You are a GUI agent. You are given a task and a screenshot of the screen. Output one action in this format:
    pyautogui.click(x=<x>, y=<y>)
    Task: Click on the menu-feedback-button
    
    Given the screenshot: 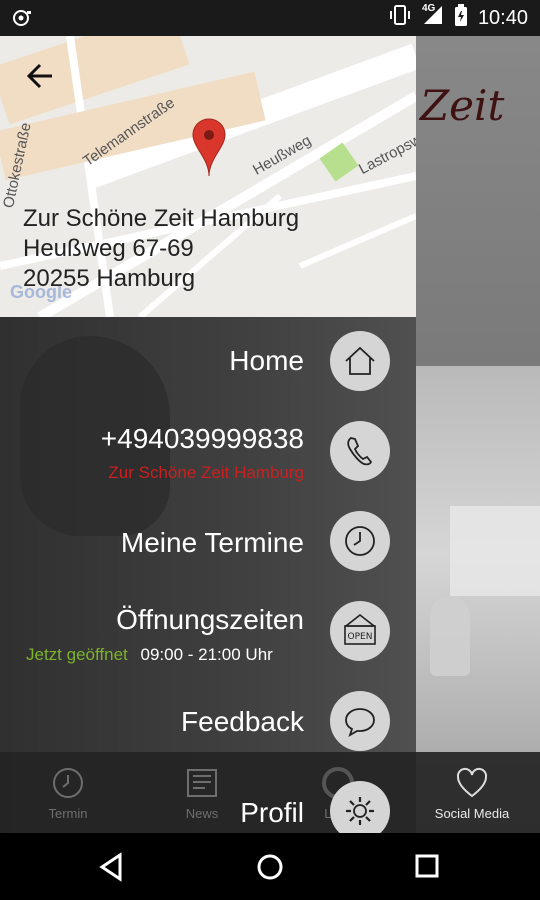 What is the action you would take?
    pyautogui.click(x=360, y=721)
    